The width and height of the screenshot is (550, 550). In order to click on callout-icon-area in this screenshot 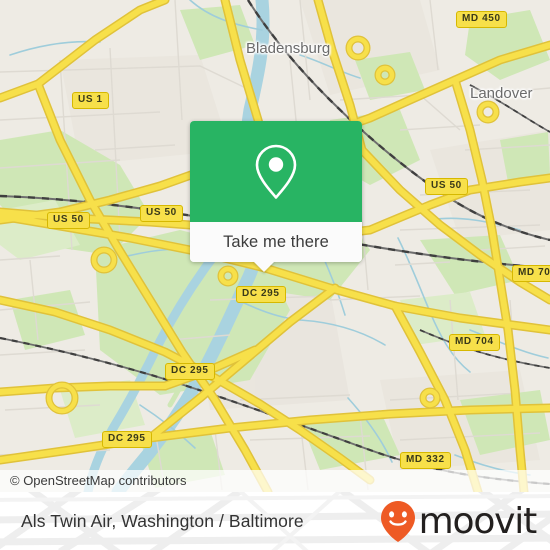, I will do `click(276, 171)`.